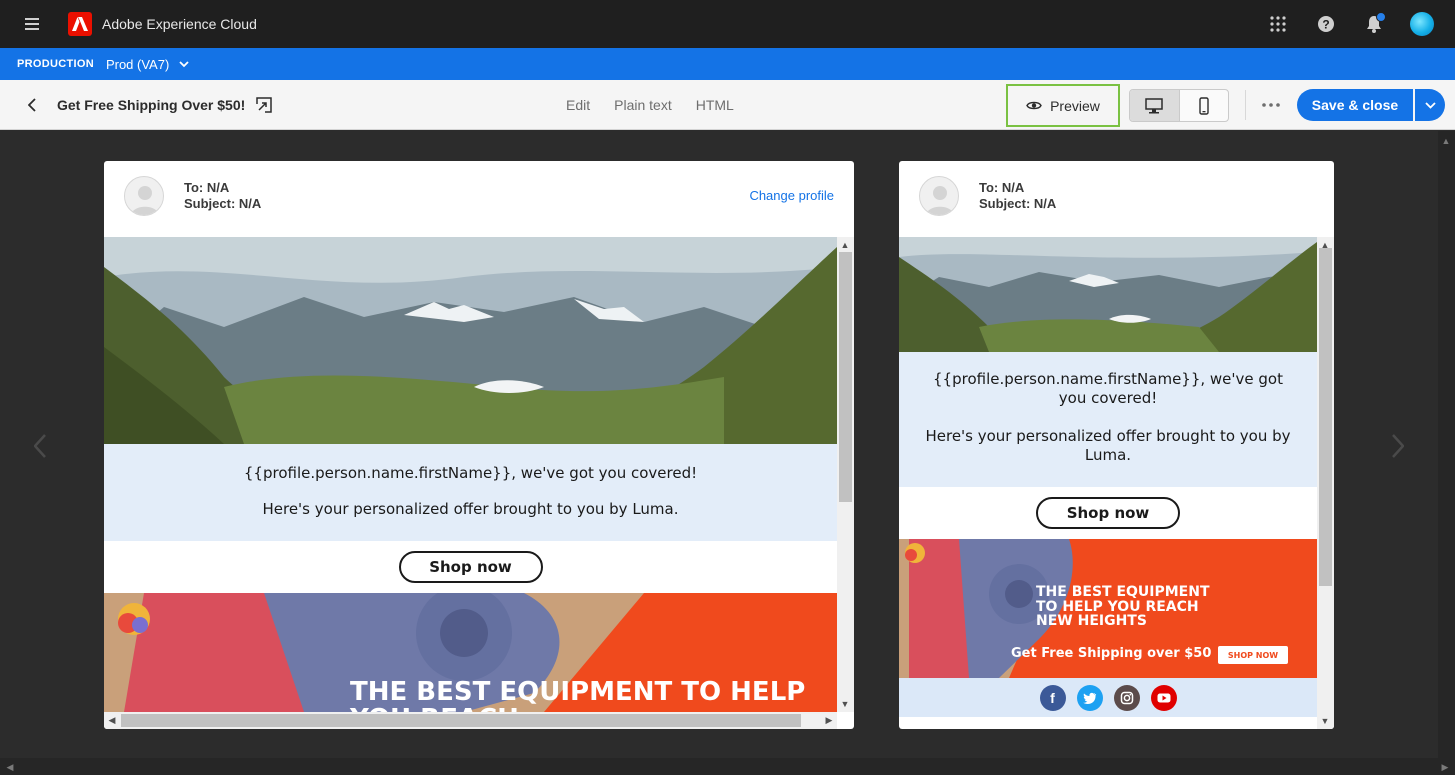  Describe the element at coordinates (479, 199) in the screenshot. I see `preview-header: To: N/A Subject: N/A Change profile` at that location.